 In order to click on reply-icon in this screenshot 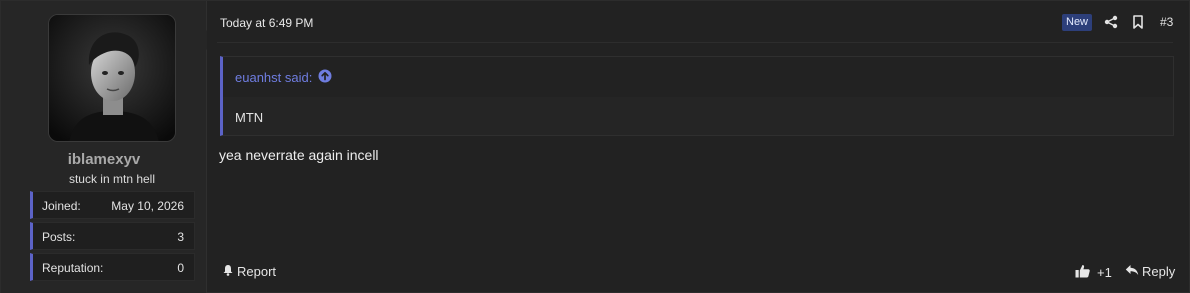, I will do `click(1132, 271)`.